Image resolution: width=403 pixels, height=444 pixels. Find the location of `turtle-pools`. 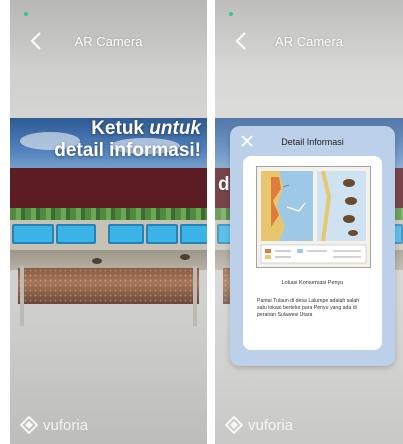

turtle-pools is located at coordinates (108, 235).